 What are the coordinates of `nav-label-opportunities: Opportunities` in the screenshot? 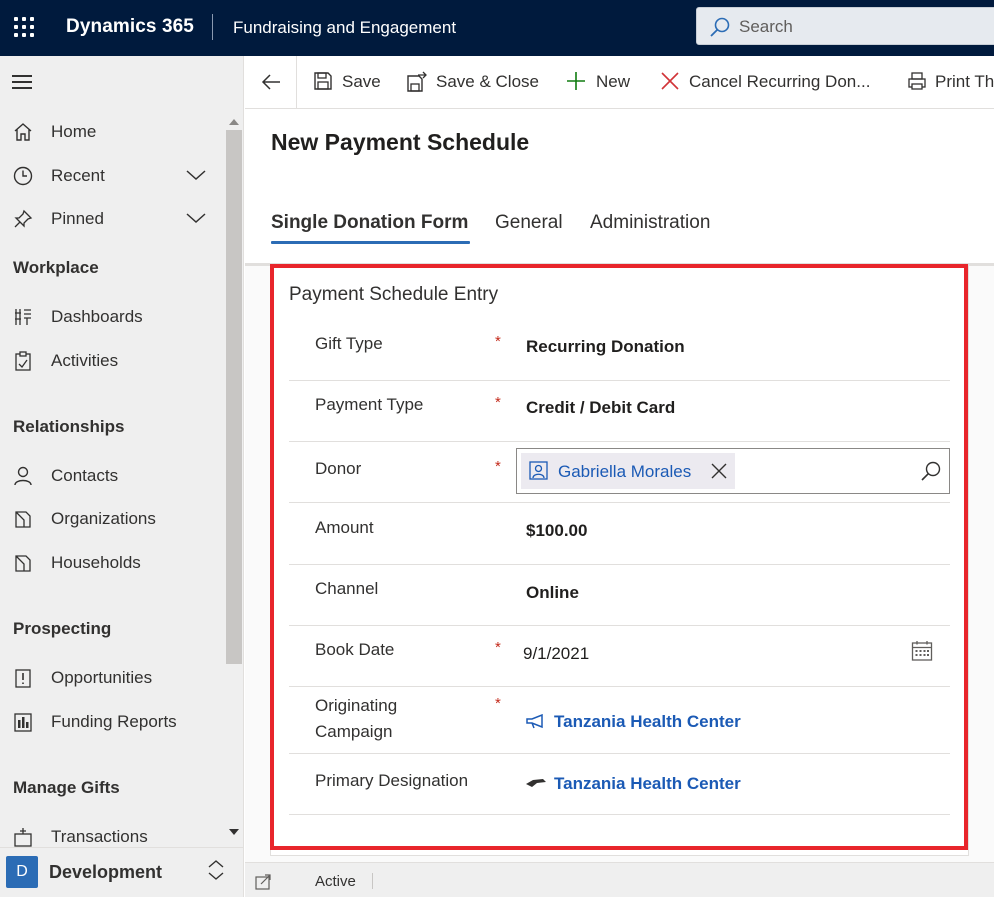 It's located at (102, 677).